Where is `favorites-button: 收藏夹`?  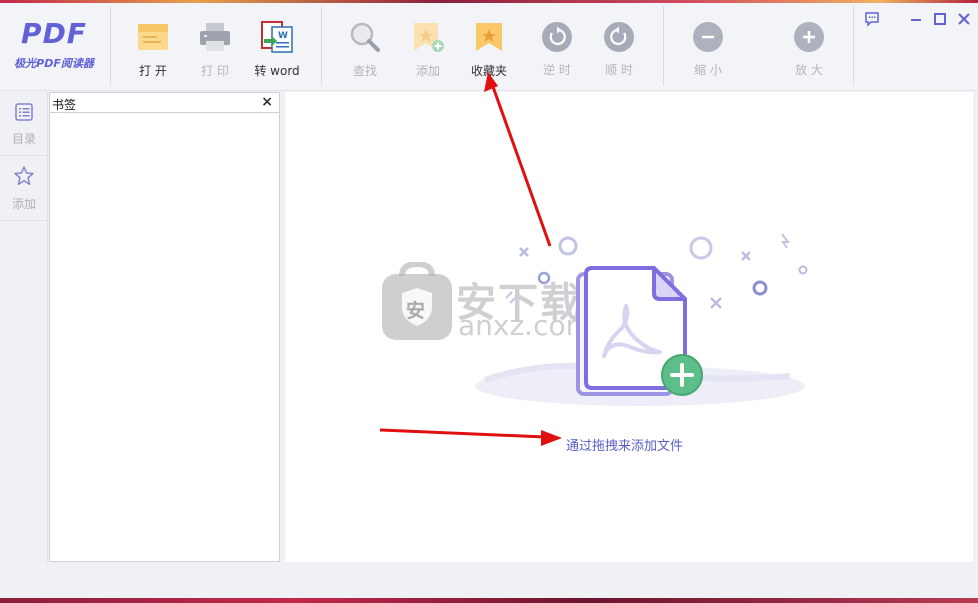 favorites-button: 收藏夹 is located at coordinates (489, 48).